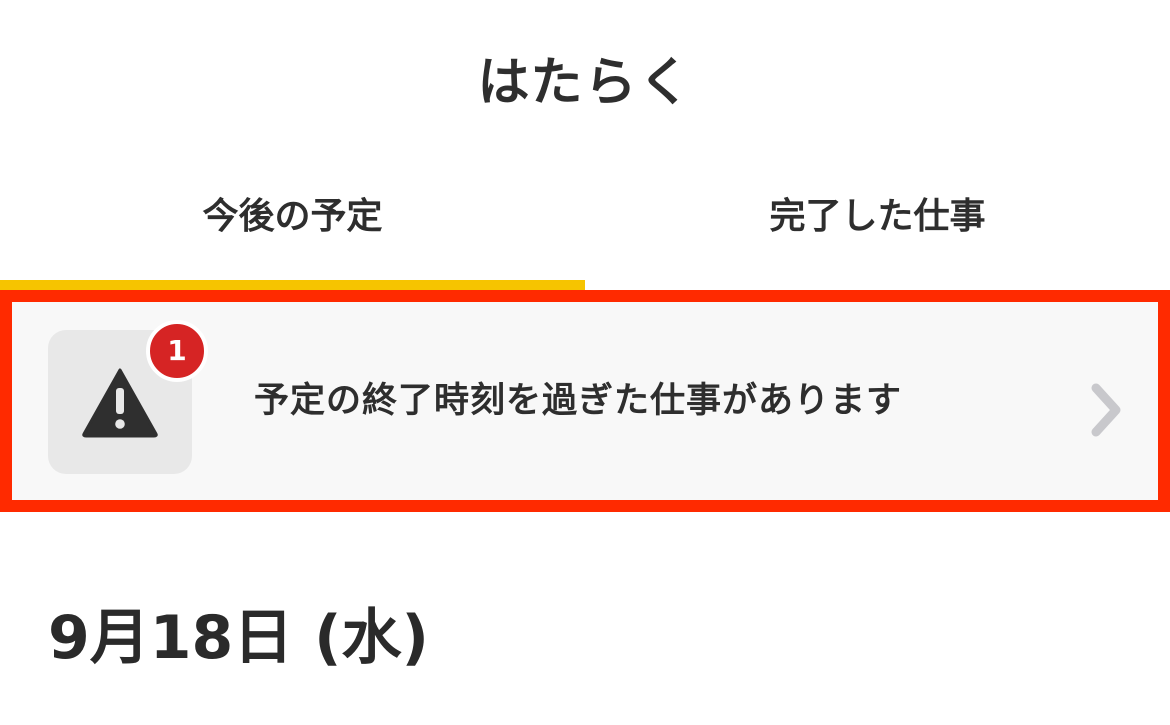  Describe the element at coordinates (238, 638) in the screenshot. I see `date-heading: 9月18日 (水)` at that location.